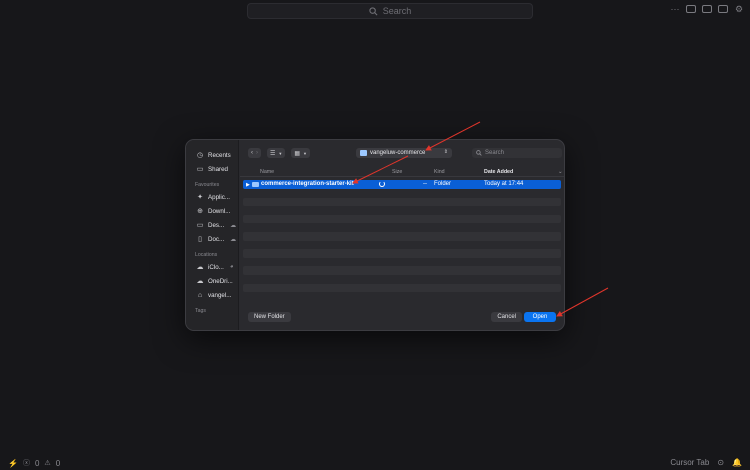 The image size is (750, 470). I want to click on view-mode-list-button: ☰ ▼, so click(276, 153).